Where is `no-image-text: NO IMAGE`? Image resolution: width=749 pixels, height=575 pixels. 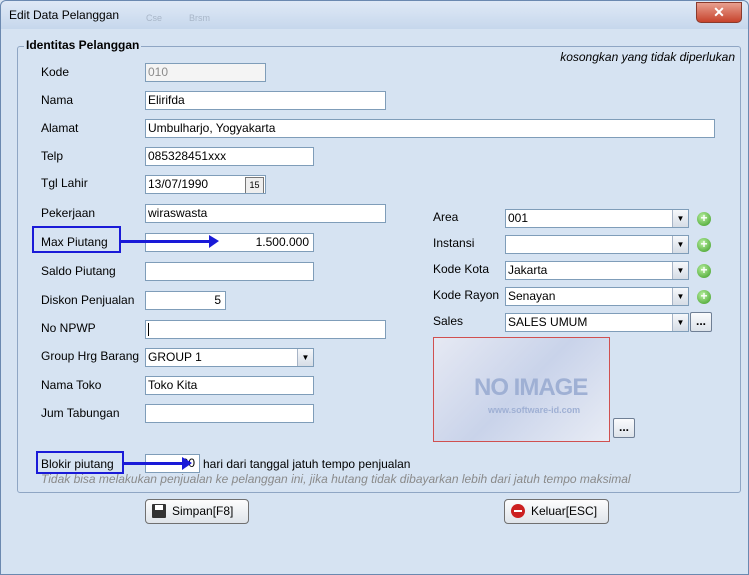
no-image-text: NO IMAGE is located at coordinates (531, 387).